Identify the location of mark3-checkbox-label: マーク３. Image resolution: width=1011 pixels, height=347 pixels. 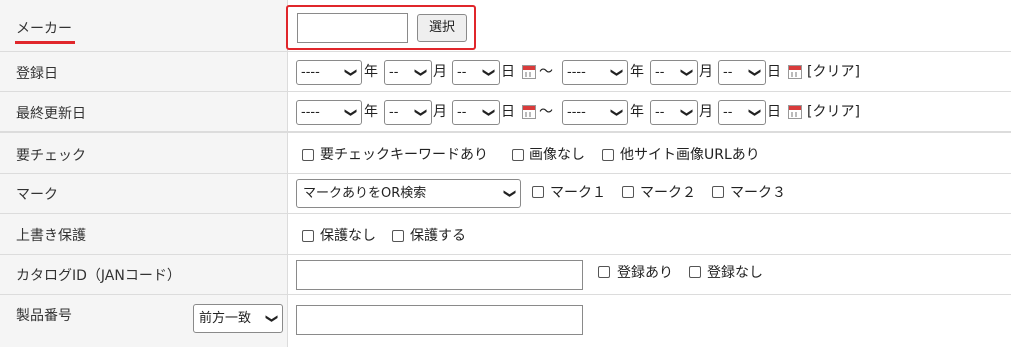
(758, 193).